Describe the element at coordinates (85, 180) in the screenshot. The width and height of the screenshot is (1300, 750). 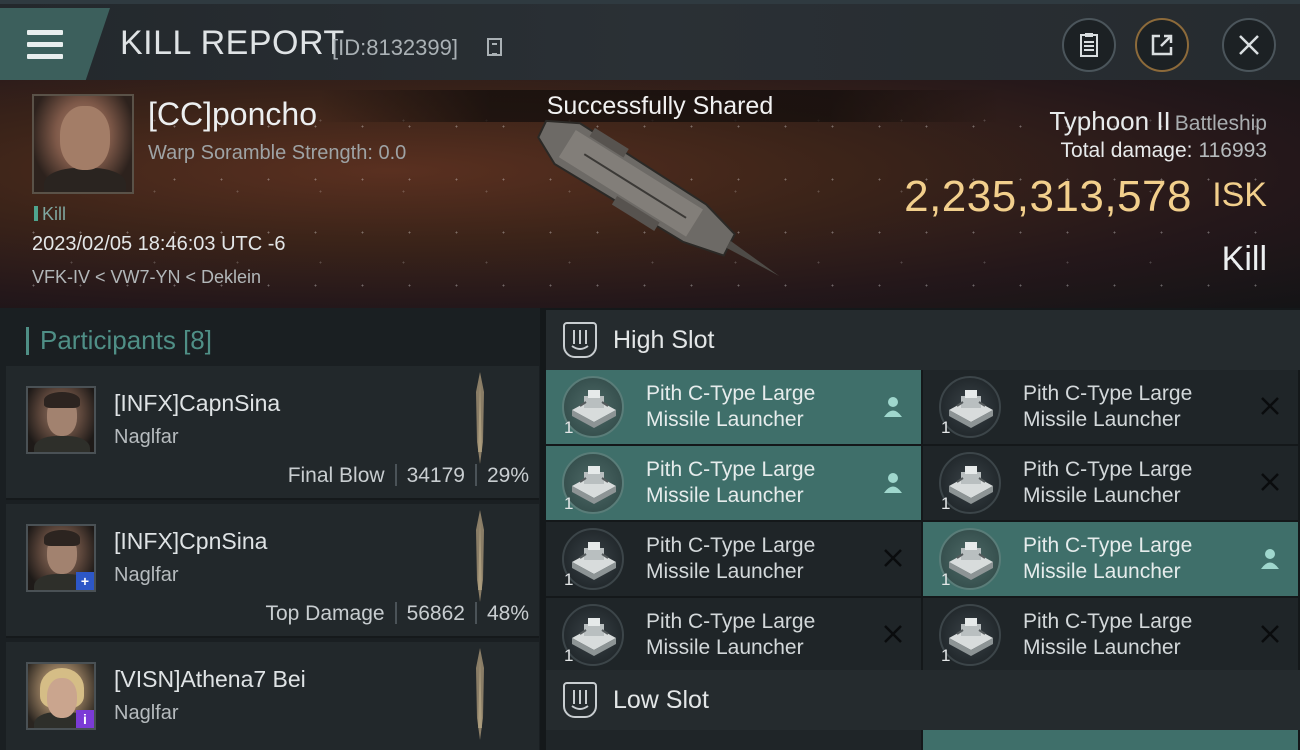
I see `portrait-body` at that location.